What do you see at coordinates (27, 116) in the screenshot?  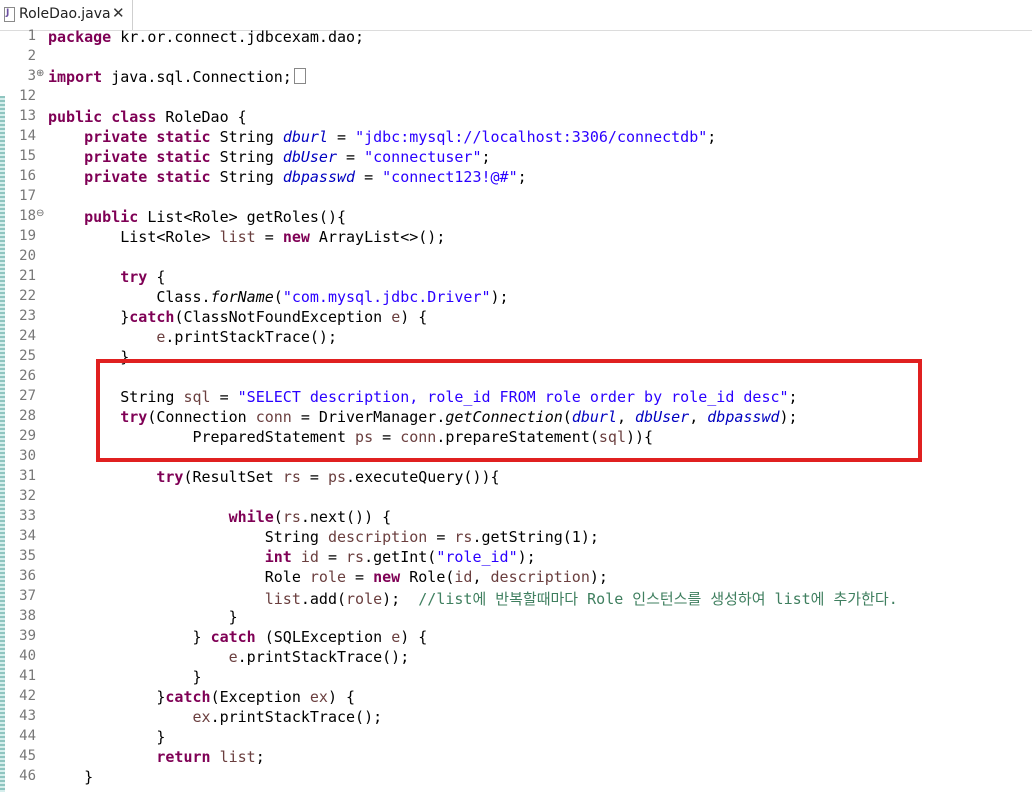 I see `line-number: 13` at bounding box center [27, 116].